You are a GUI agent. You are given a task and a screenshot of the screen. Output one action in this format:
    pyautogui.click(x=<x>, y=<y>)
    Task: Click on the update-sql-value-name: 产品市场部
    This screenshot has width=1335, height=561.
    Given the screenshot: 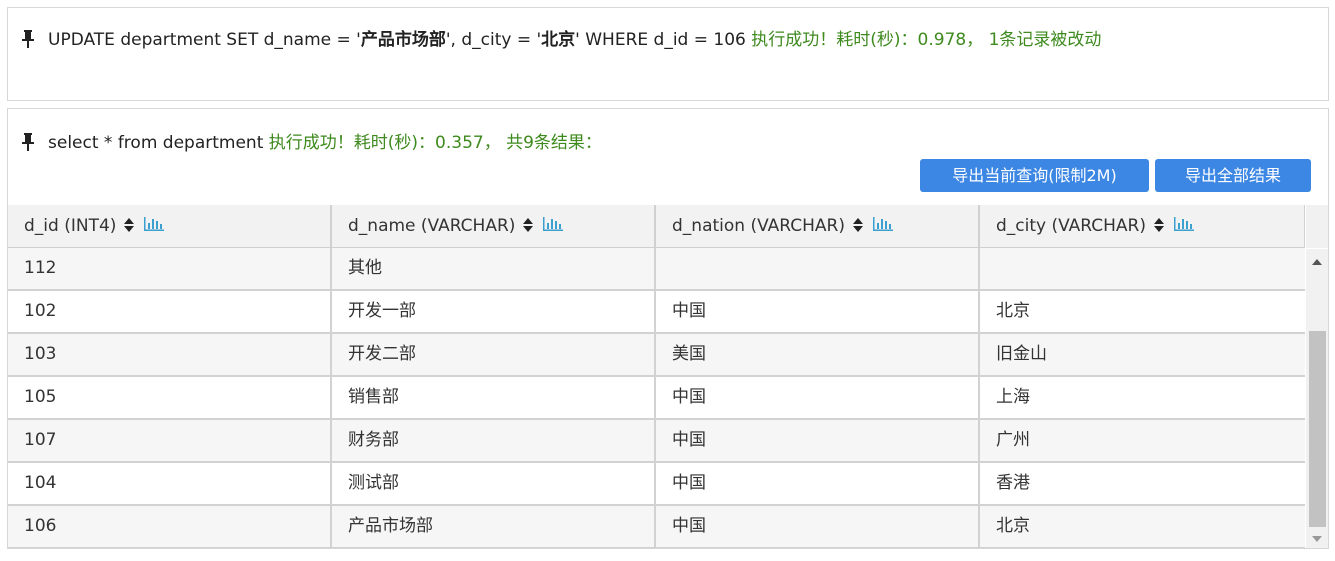 What is the action you would take?
    pyautogui.click(x=403, y=40)
    